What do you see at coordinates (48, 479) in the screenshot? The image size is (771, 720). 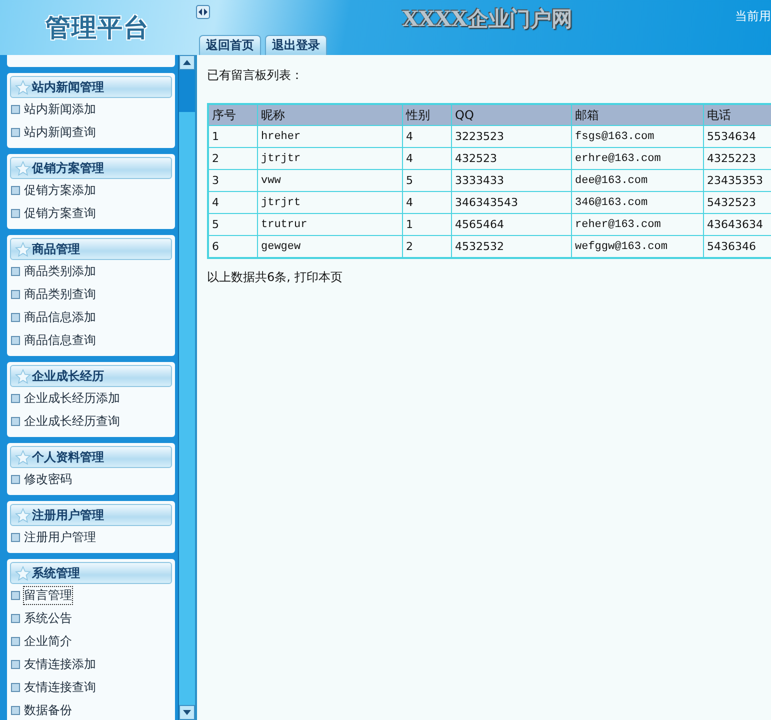 I see `menu-link: 修改密码` at bounding box center [48, 479].